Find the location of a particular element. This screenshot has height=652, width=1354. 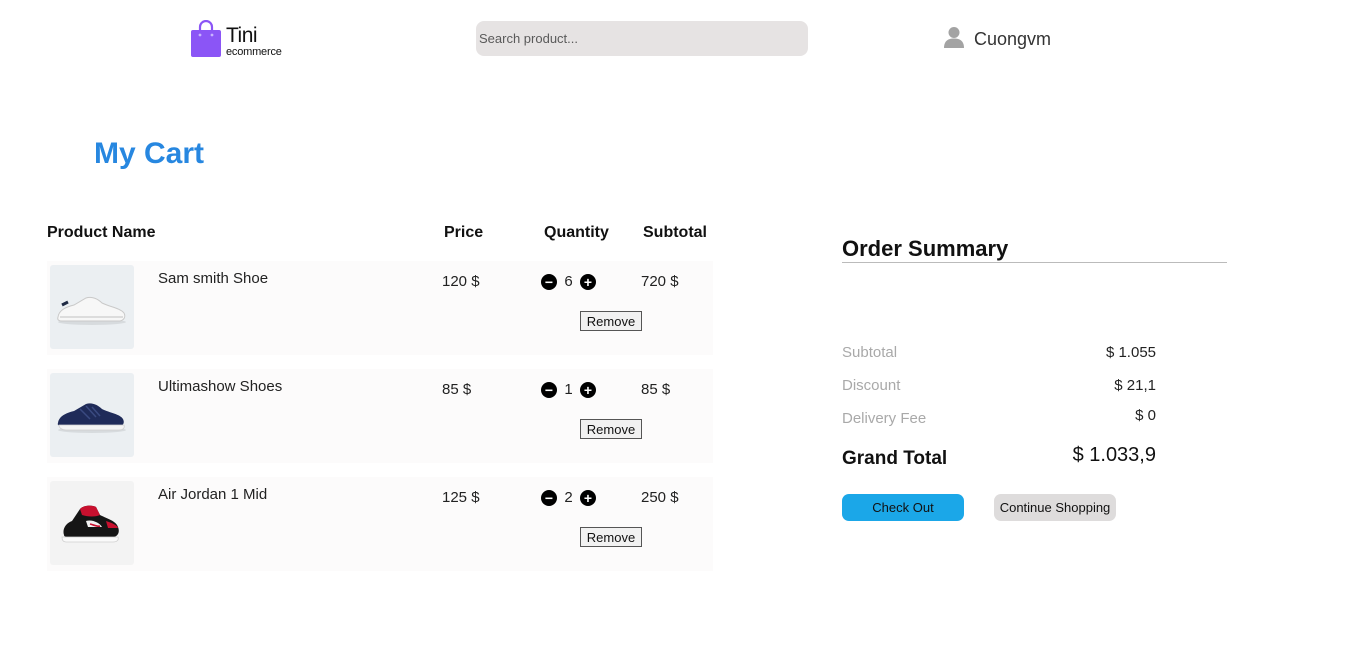

product-name: Air Jordan 1 Mid is located at coordinates (212, 494).